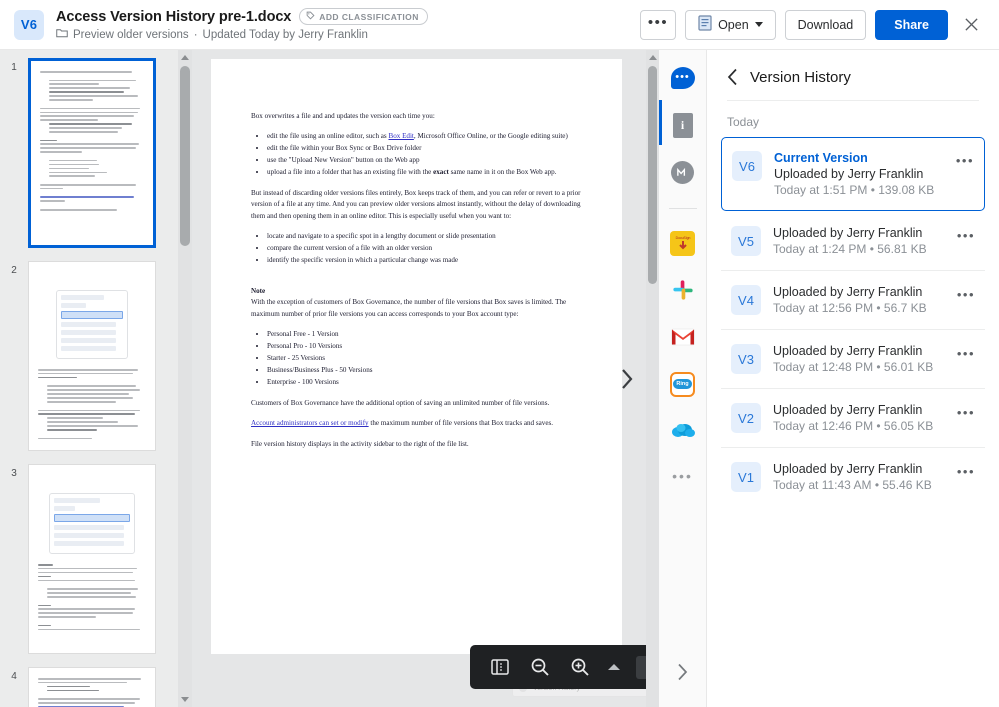 The width and height of the screenshot is (999, 707). Describe the element at coordinates (424, 382) in the screenshot. I see `doc-list-item: Enterprise - 100 Versions` at that location.